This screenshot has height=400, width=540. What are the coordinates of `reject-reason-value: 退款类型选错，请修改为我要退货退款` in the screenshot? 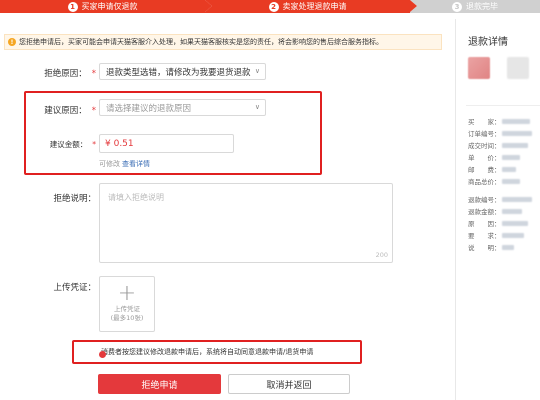 It's located at (178, 72).